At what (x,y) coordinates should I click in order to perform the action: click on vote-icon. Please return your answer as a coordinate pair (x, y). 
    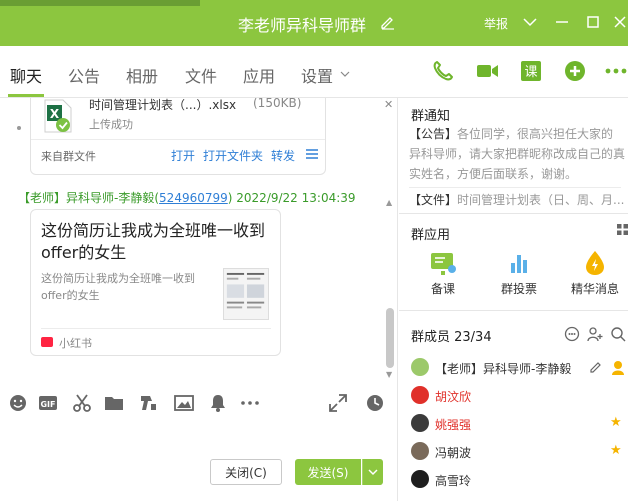
    Looking at the image, I should click on (519, 264).